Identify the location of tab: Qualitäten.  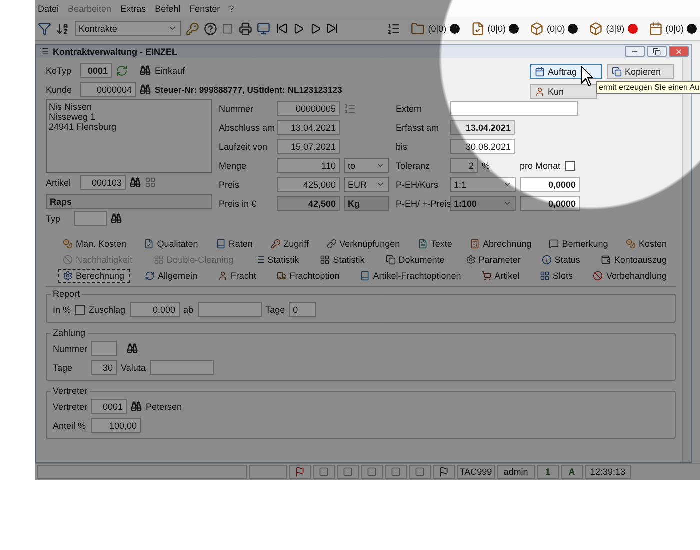
(171, 244).